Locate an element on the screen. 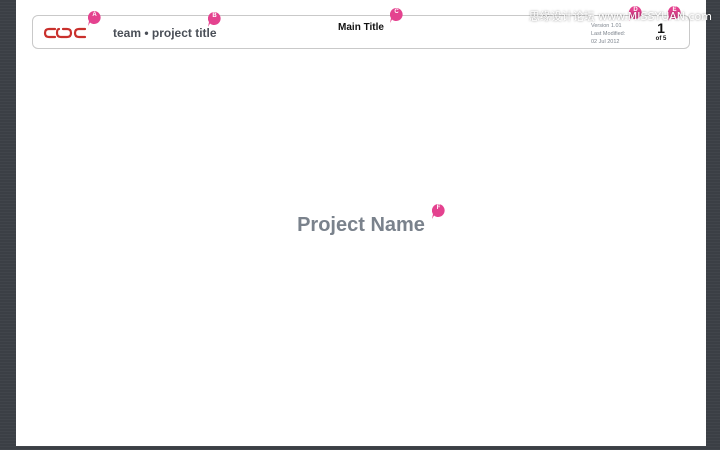 The width and height of the screenshot is (720, 450). version-info: Version 1.01 Last Modified: 02 Jul 2012 is located at coordinates (608, 34).